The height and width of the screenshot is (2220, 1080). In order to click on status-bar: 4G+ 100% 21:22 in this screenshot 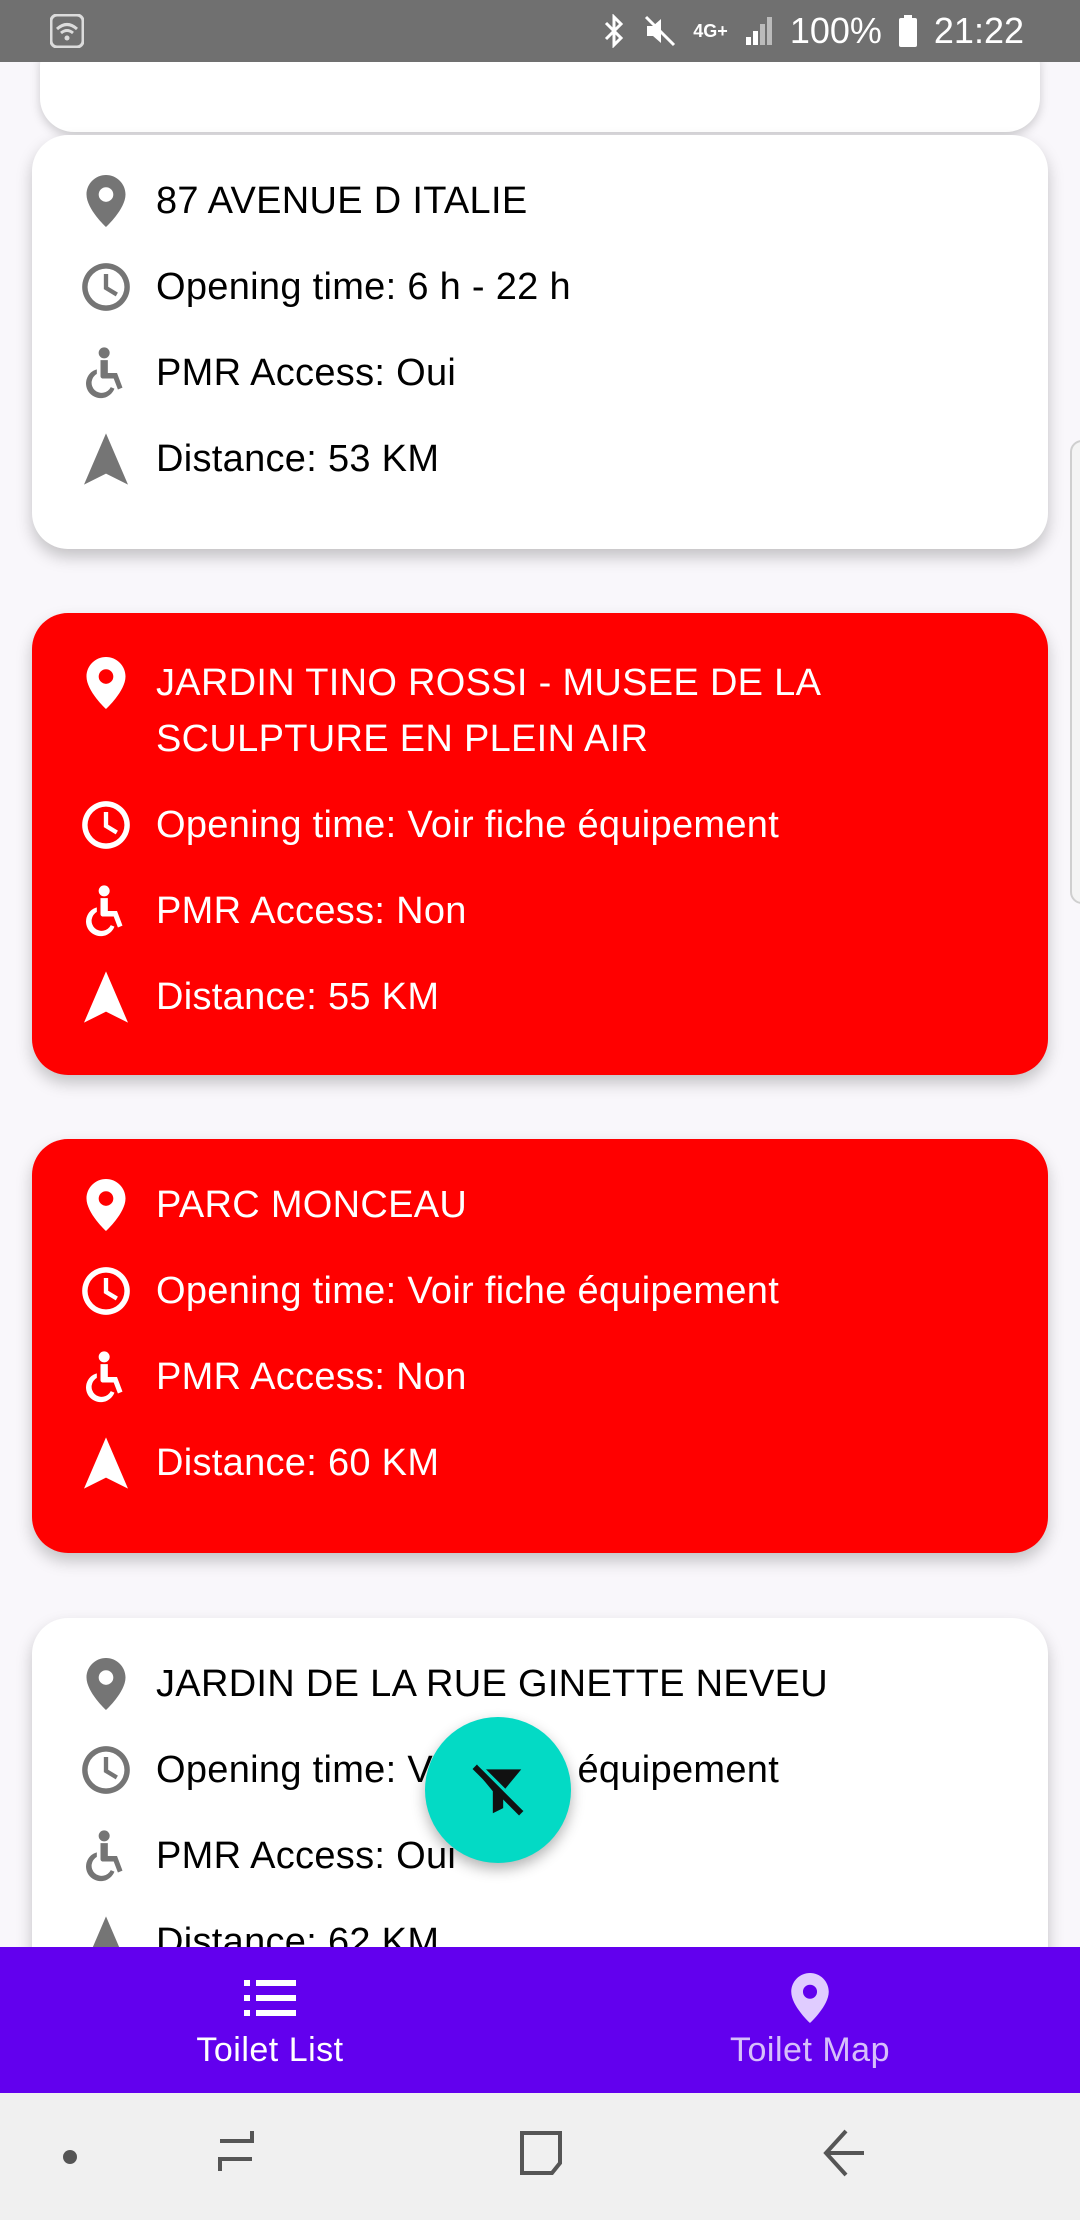, I will do `click(540, 31)`.